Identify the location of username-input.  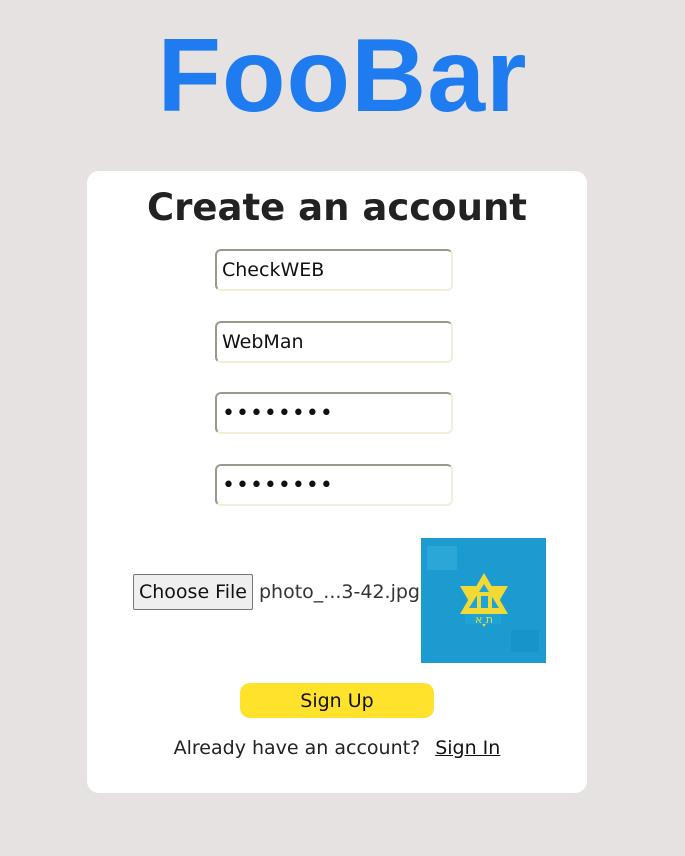
(334, 270).